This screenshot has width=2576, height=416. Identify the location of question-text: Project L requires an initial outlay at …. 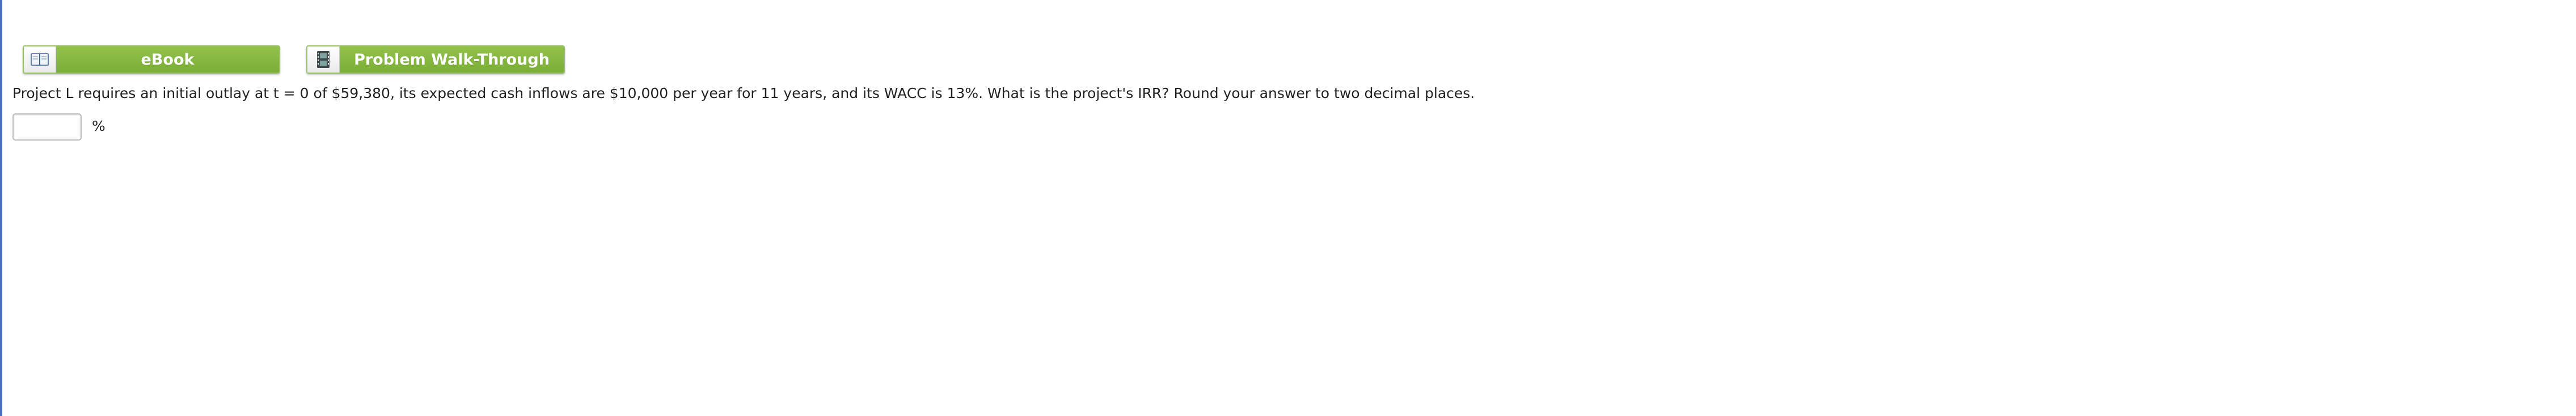
(743, 93).